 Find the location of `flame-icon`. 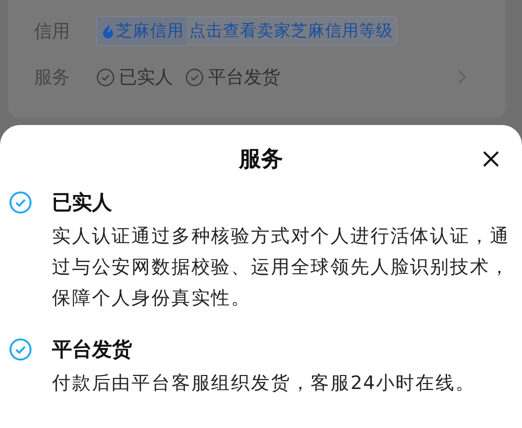

flame-icon is located at coordinates (108, 31).